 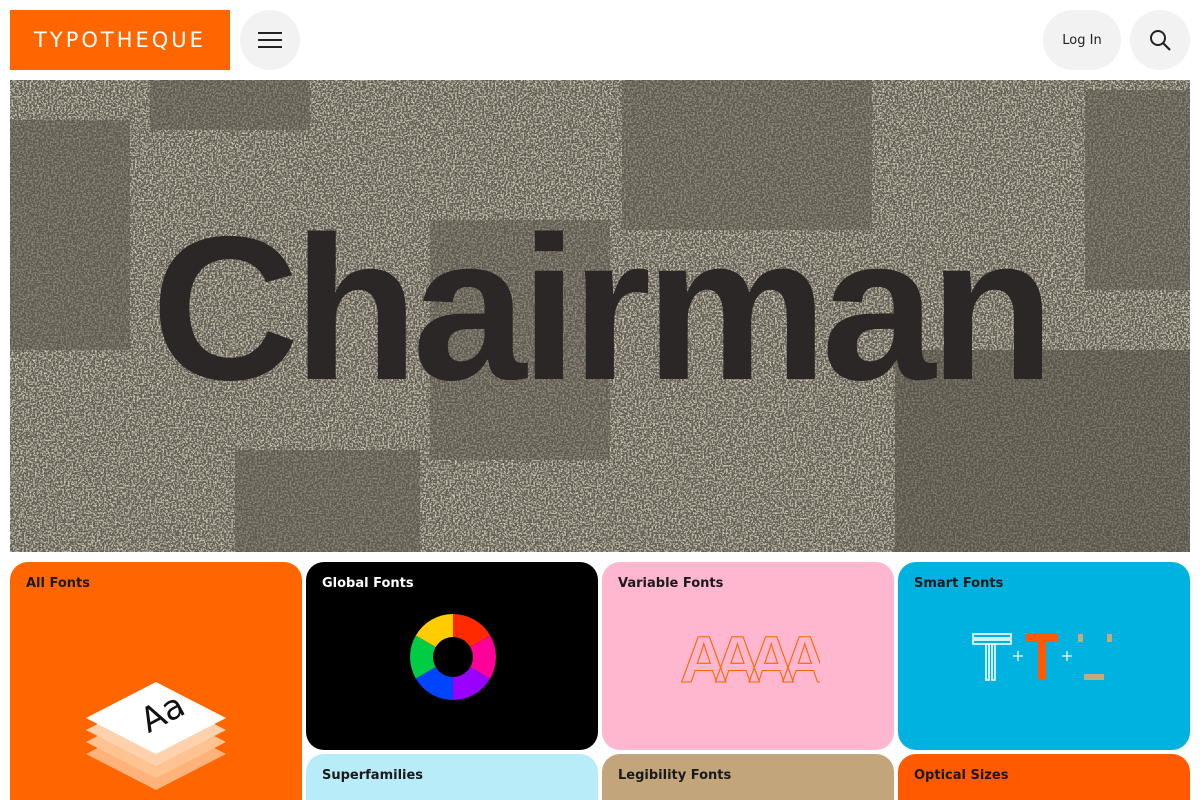 I want to click on search-button, so click(x=1160, y=40).